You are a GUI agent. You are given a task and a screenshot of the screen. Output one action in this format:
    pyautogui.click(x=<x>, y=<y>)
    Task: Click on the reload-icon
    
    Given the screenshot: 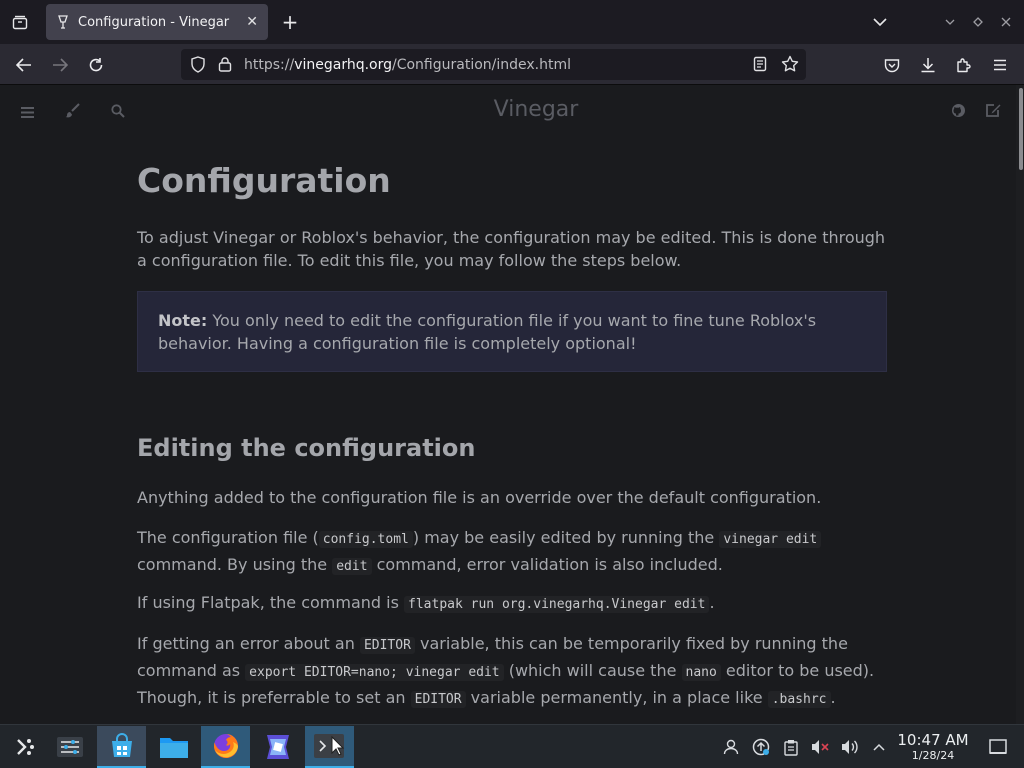 What is the action you would take?
    pyautogui.click(x=96, y=65)
    